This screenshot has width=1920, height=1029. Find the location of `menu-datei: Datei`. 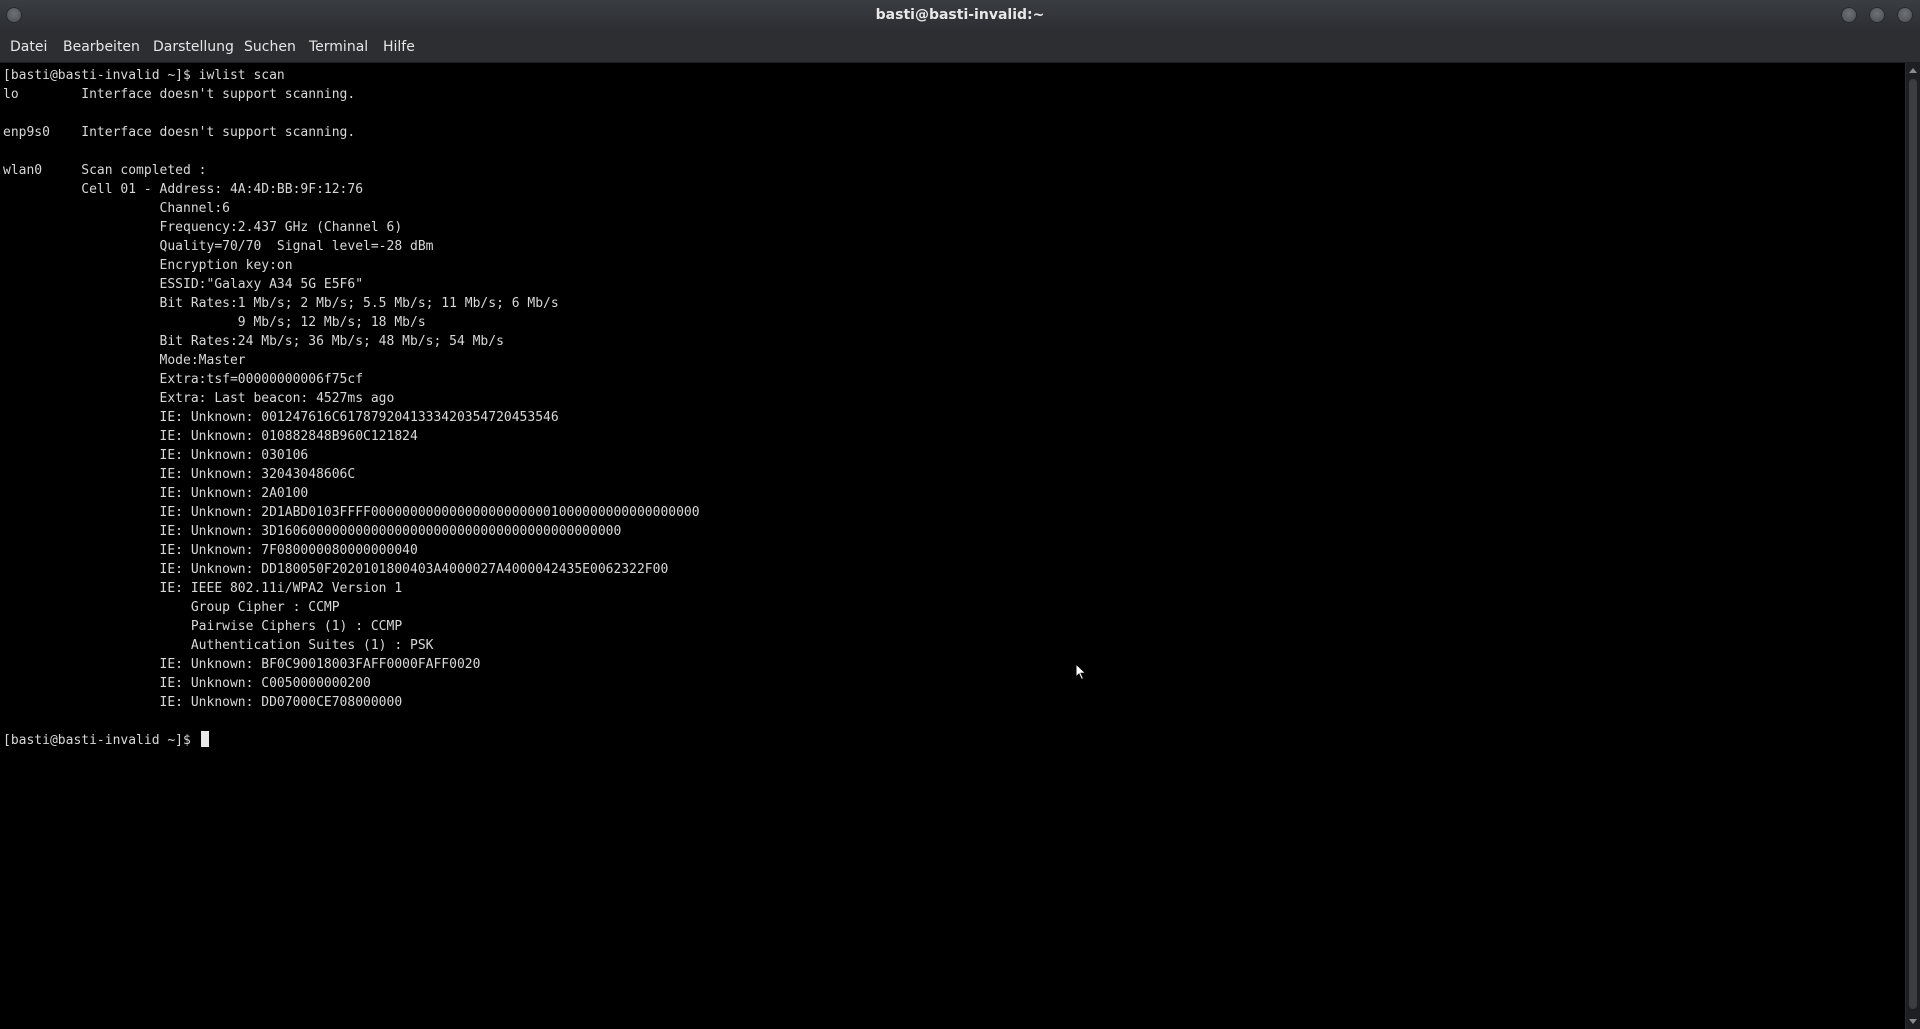

menu-datei: Datei is located at coordinates (28, 47).